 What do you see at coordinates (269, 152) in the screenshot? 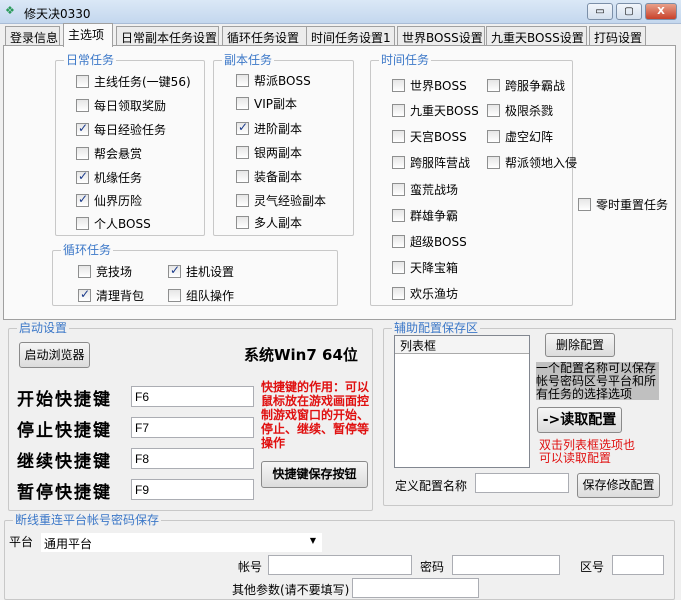
I see `dungeon-task-checkbox: 银两副本` at bounding box center [269, 152].